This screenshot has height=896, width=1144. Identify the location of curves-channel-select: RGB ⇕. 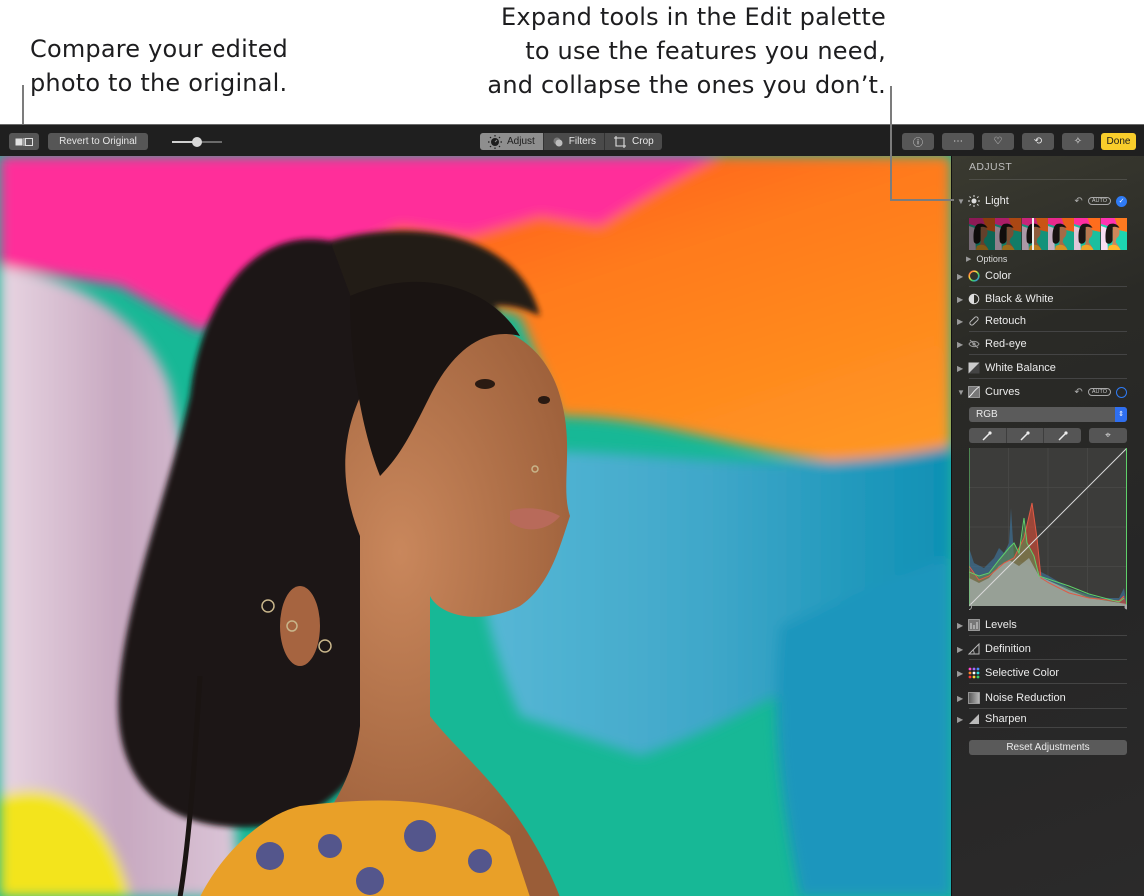
(1048, 414).